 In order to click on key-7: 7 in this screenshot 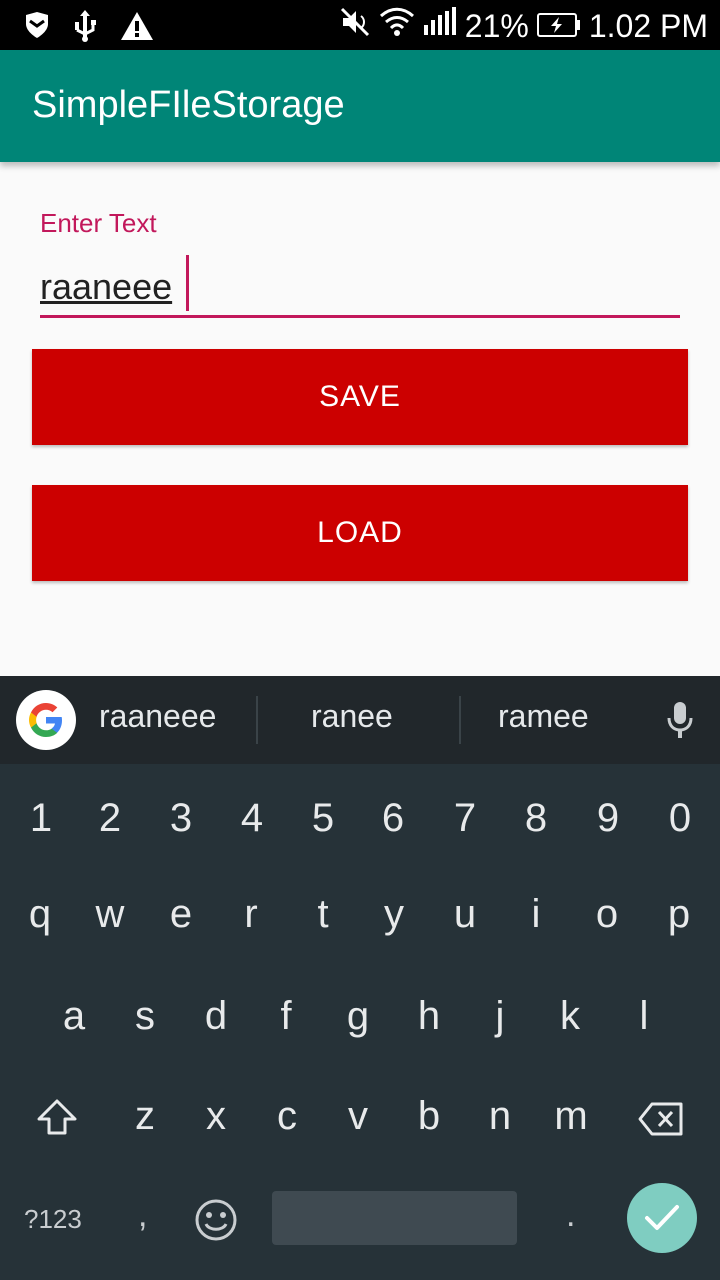, I will do `click(465, 818)`.